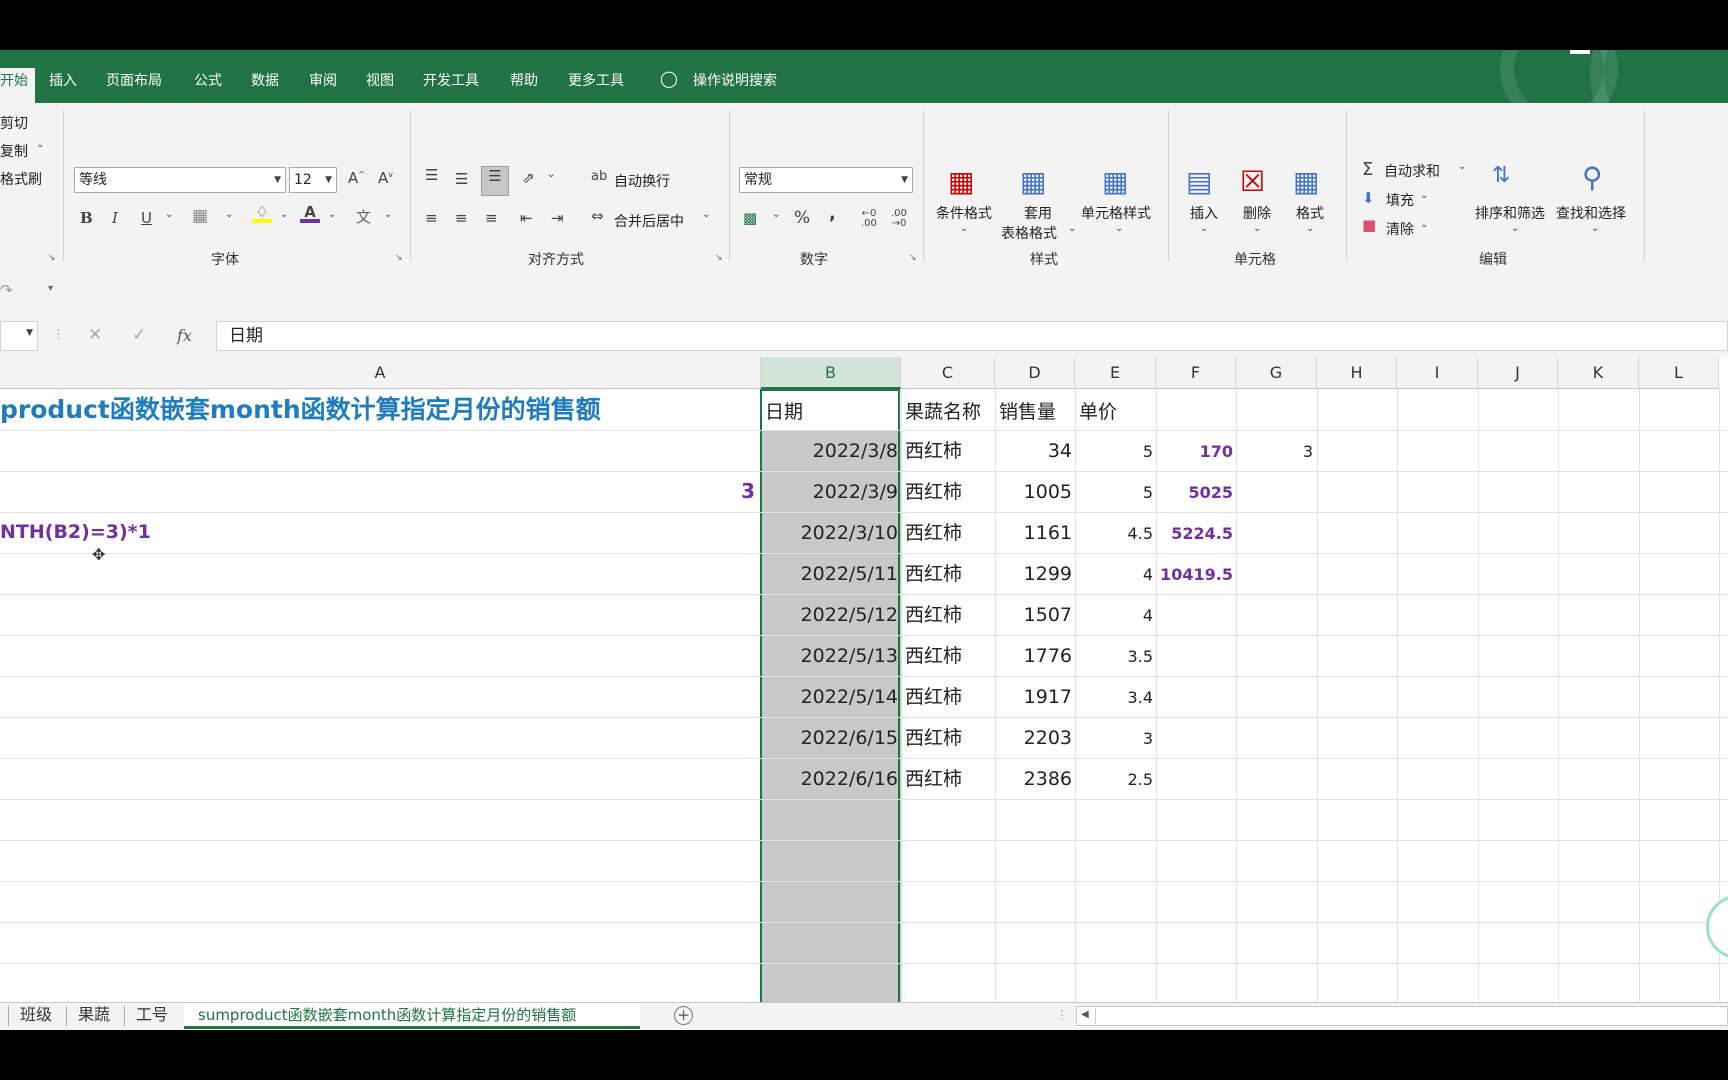 This screenshot has width=1728, height=1080. What do you see at coordinates (313, 180) in the screenshot?
I see `font-size-combo: 12 ▼` at bounding box center [313, 180].